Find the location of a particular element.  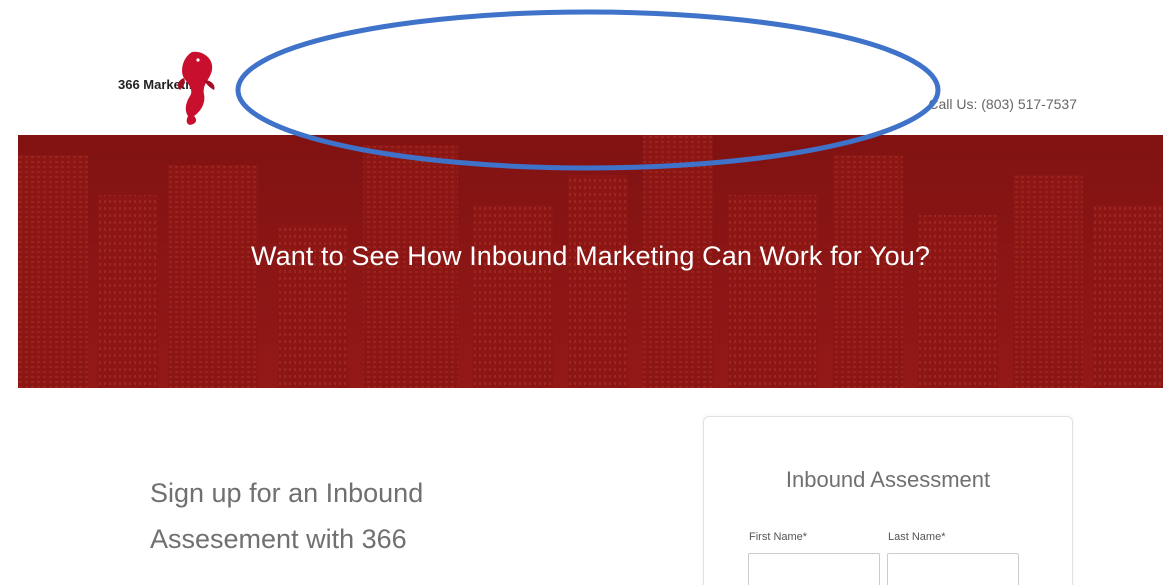

call-us-text: Call Us: (803) 517-7537 is located at coordinates (1002, 104).